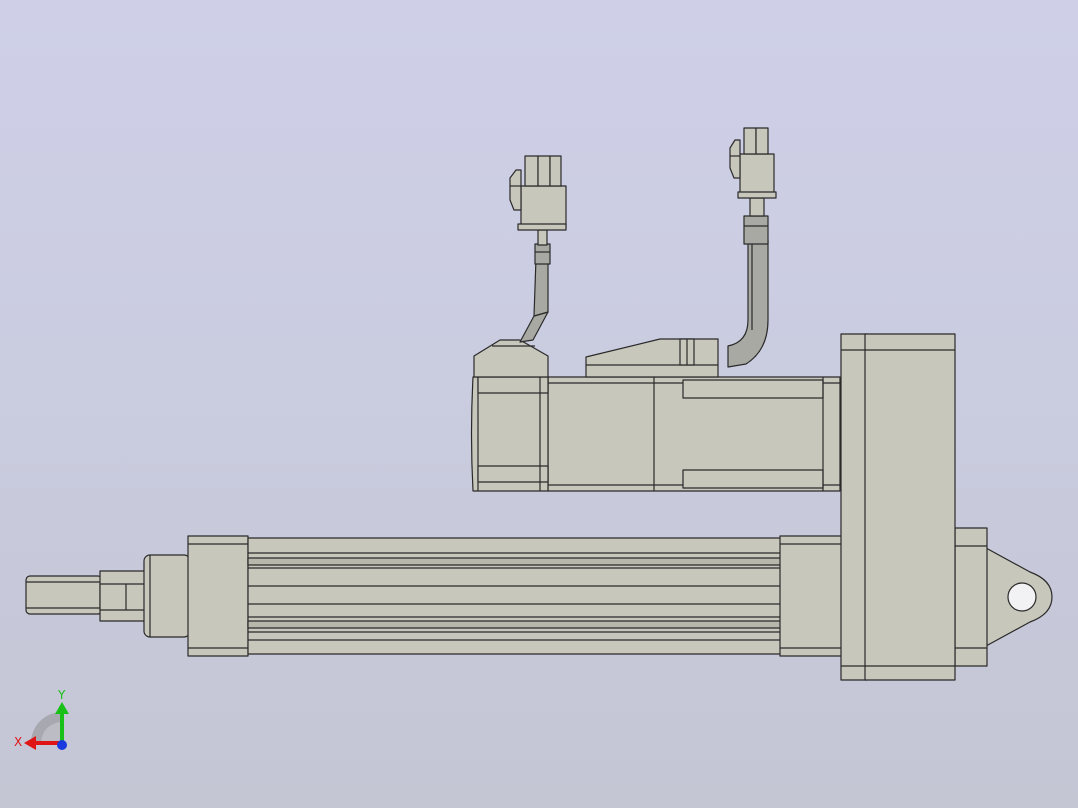  Describe the element at coordinates (1003, 597) in the screenshot. I see `rear-clevis` at that location.